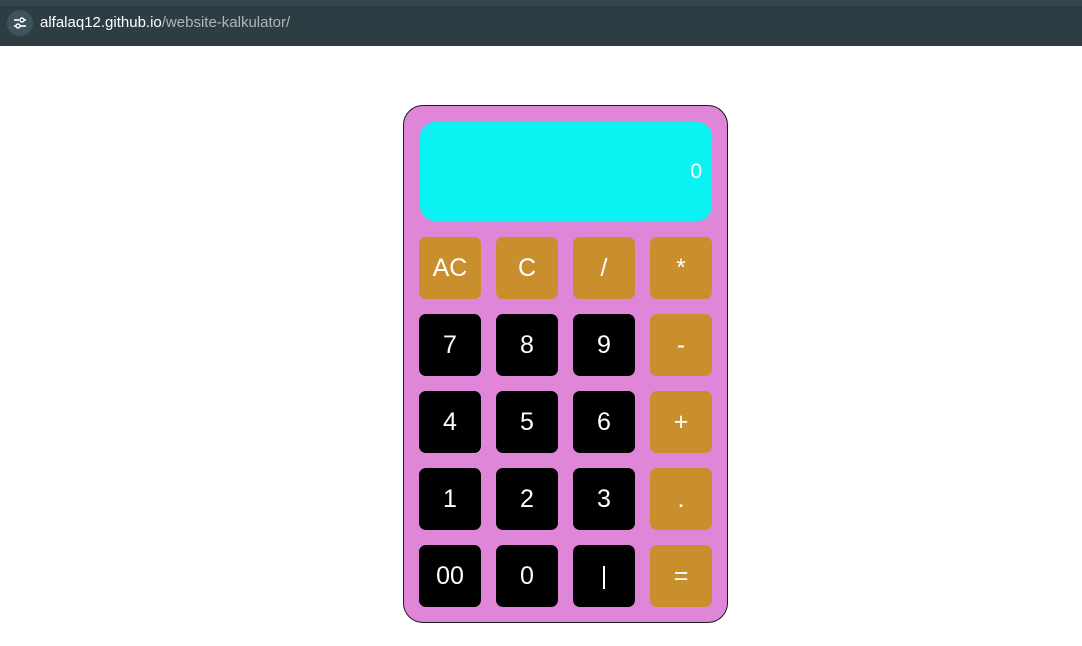 The image size is (1082, 646). What do you see at coordinates (527, 268) in the screenshot?
I see `clear-button: C` at bounding box center [527, 268].